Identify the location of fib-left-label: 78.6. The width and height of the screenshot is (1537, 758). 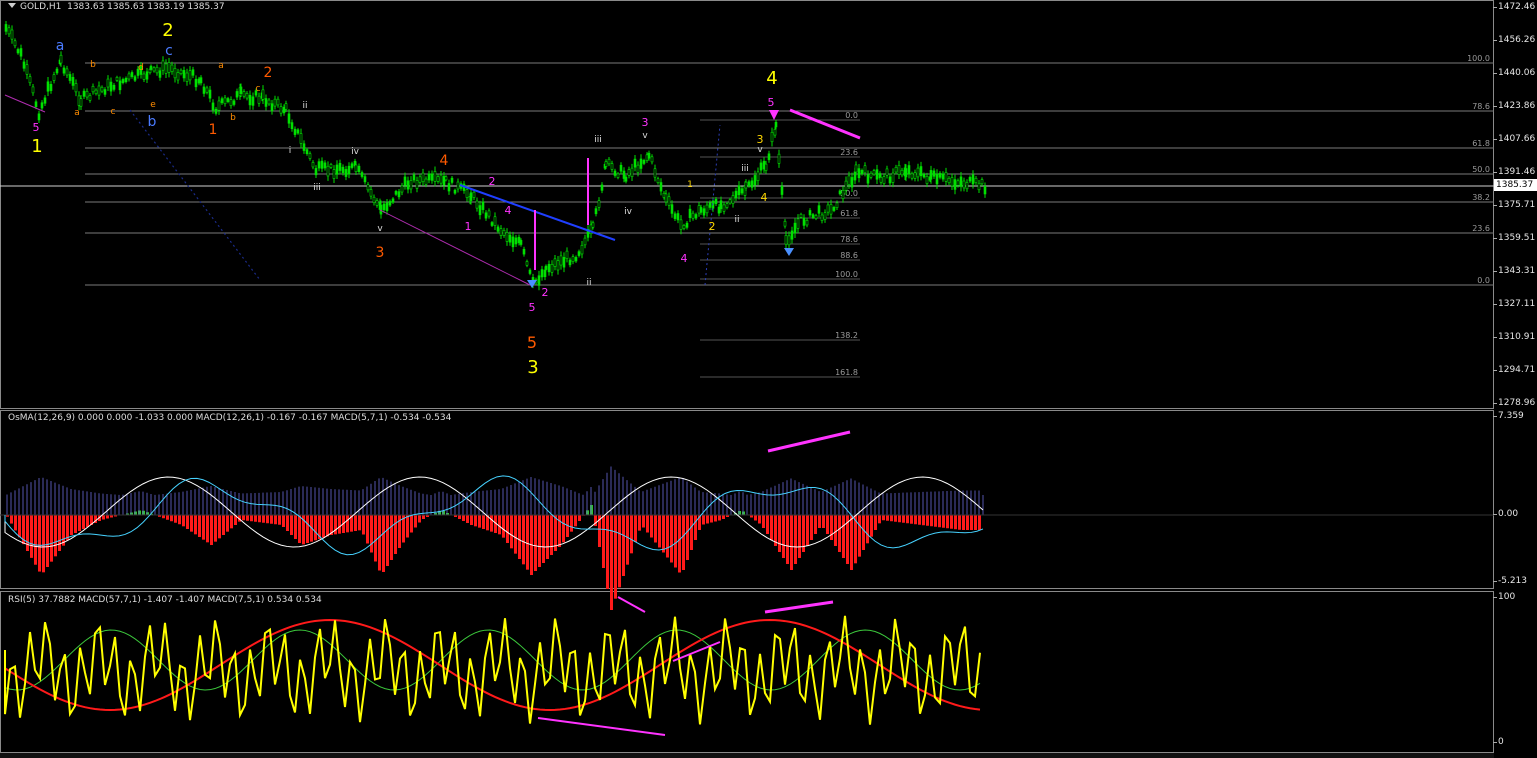
(1481, 106).